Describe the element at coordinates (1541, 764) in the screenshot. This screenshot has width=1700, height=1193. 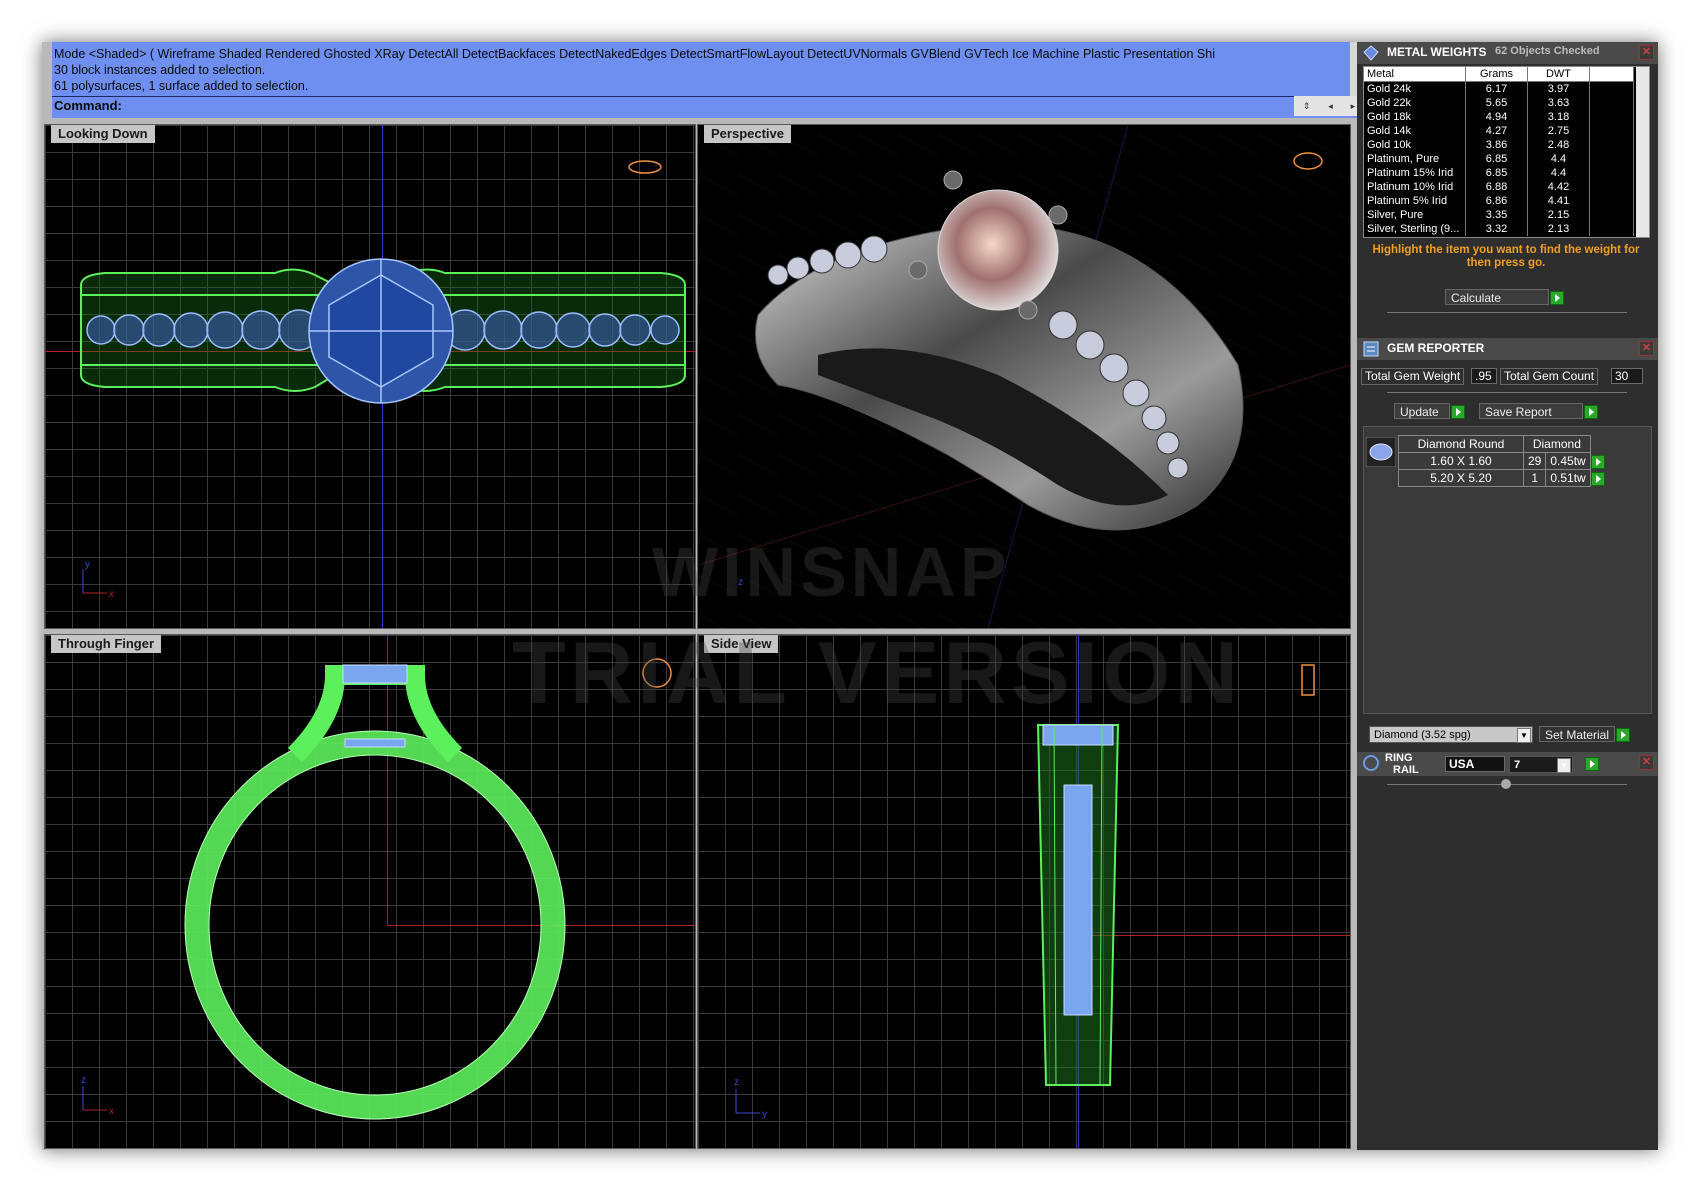
I see `ring-size-select: 7 ▼` at that location.